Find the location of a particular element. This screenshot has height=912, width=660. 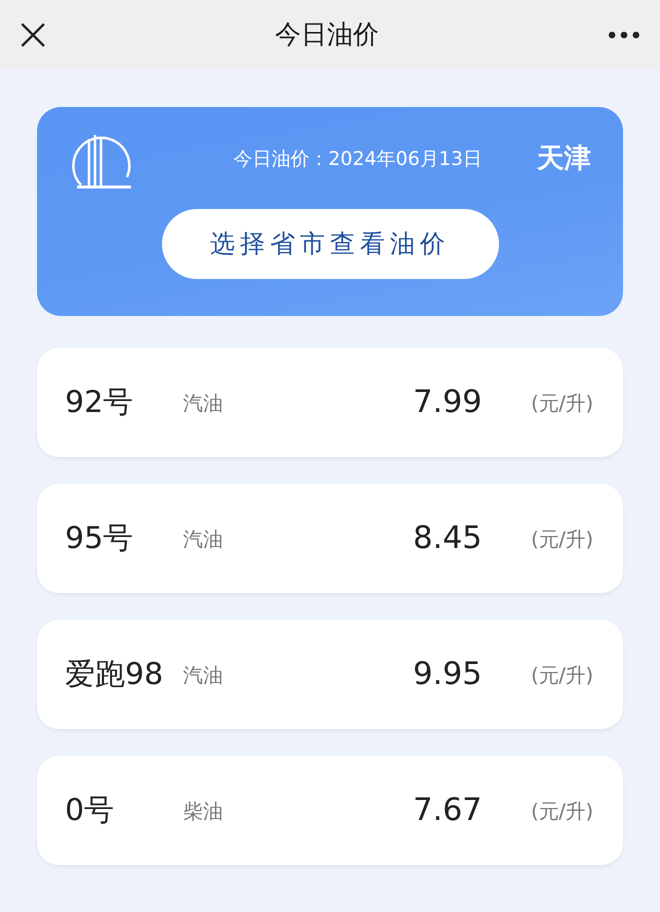

more-icon is located at coordinates (624, 35).